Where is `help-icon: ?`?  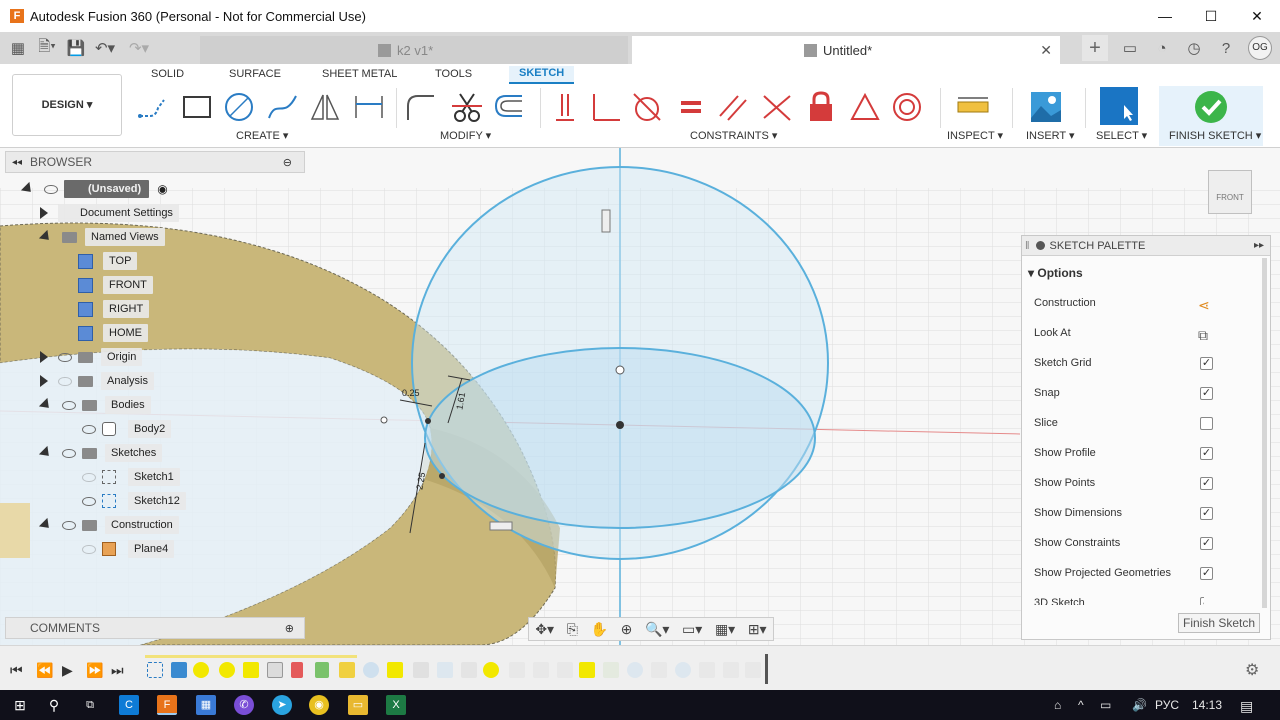 help-icon: ? is located at coordinates (1226, 48).